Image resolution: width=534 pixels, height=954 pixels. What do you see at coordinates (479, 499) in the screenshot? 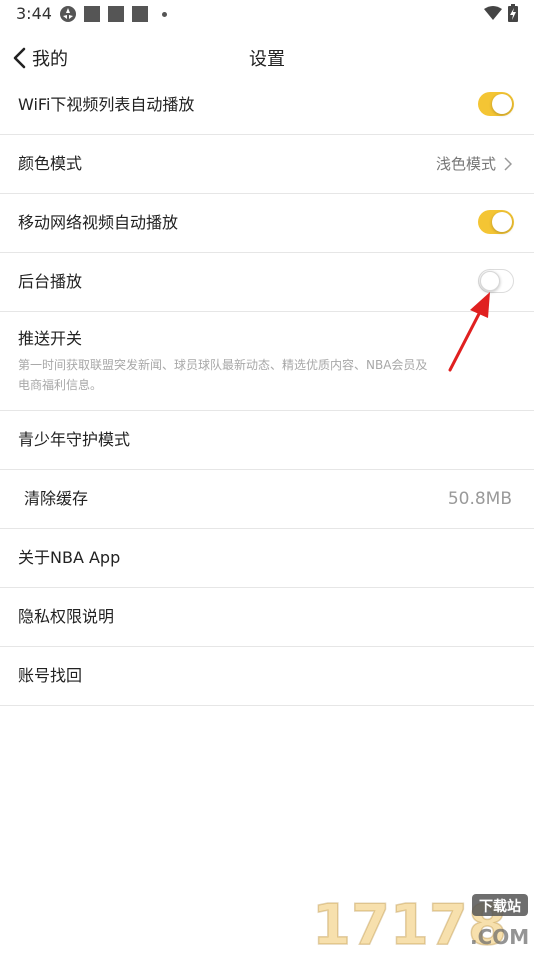
I see `cache-size-value: 50.8MB` at bounding box center [479, 499].